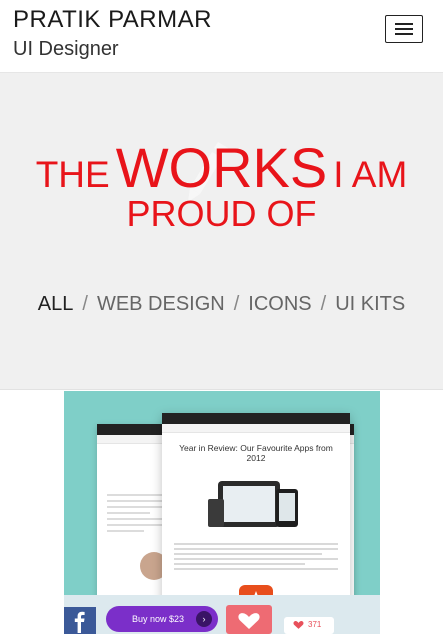 The image size is (443, 634). Describe the element at coordinates (315, 624) in the screenshot. I see `like-count: 371` at that location.